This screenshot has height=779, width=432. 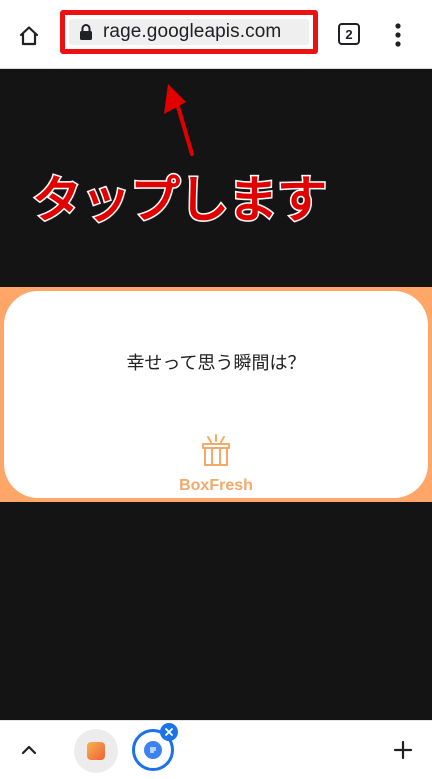 What do you see at coordinates (398, 35) in the screenshot?
I see `more-vert-icon` at bounding box center [398, 35].